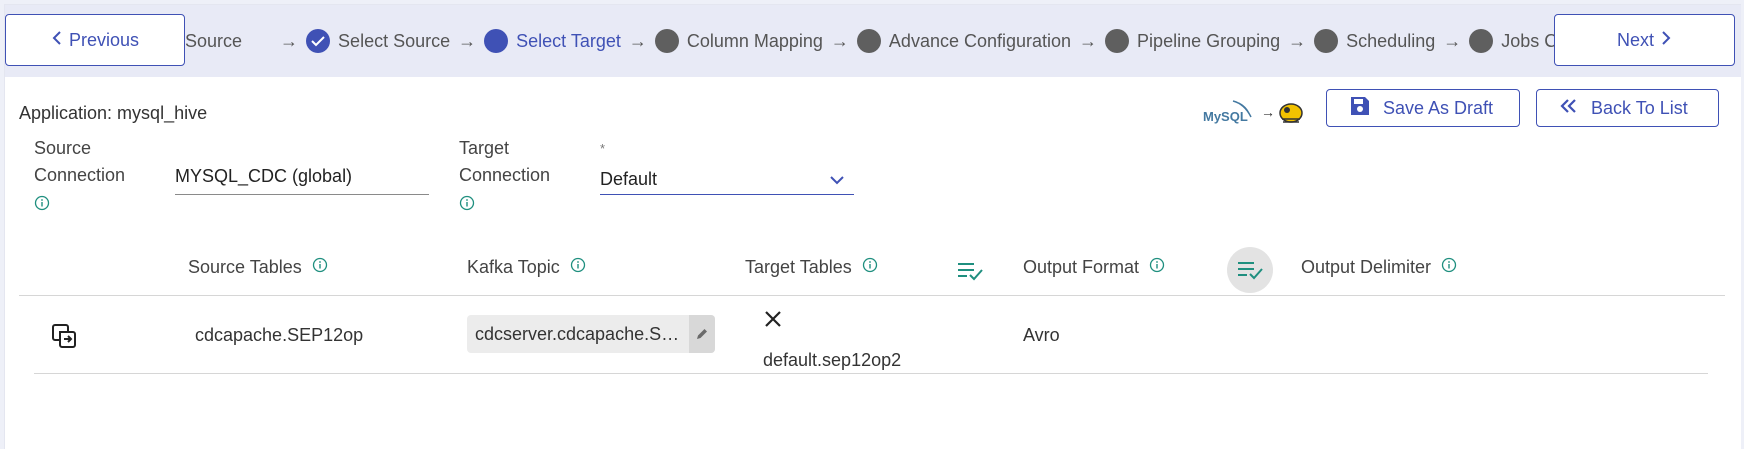  I want to click on target-connection-label-line2: Connection, so click(505, 175).